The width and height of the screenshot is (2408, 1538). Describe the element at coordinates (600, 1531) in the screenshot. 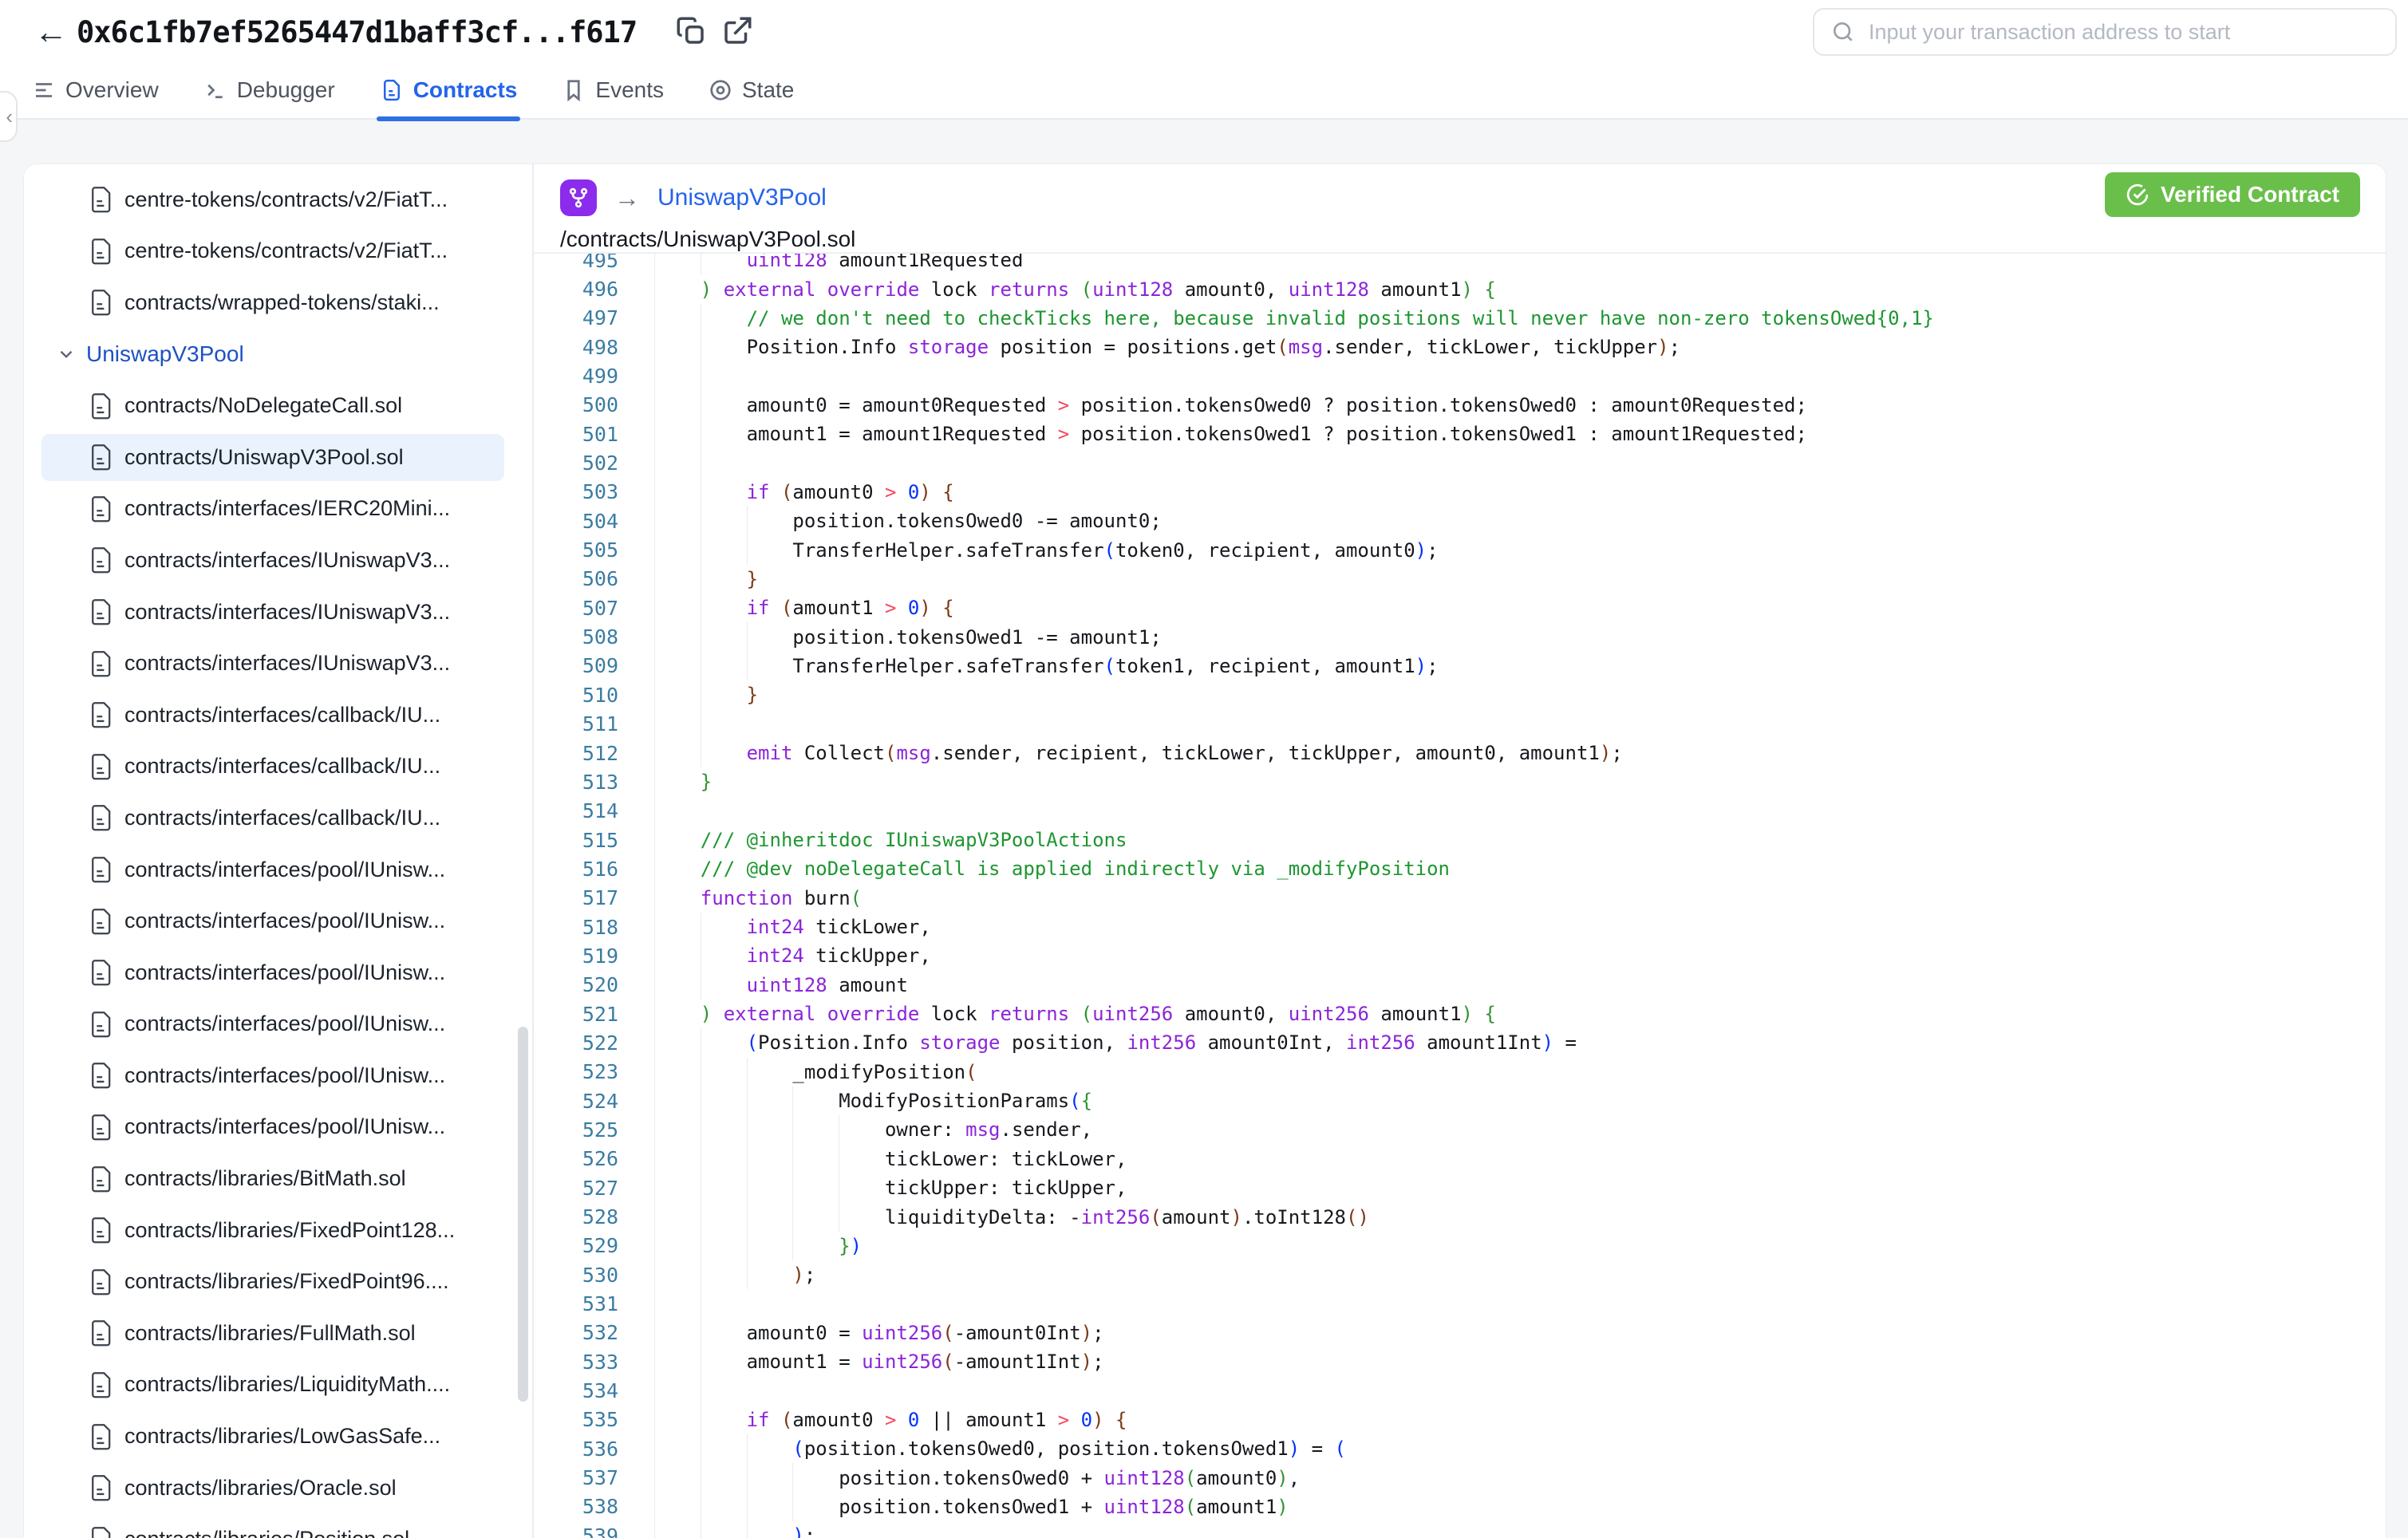

I see `line-number: 539` at that location.